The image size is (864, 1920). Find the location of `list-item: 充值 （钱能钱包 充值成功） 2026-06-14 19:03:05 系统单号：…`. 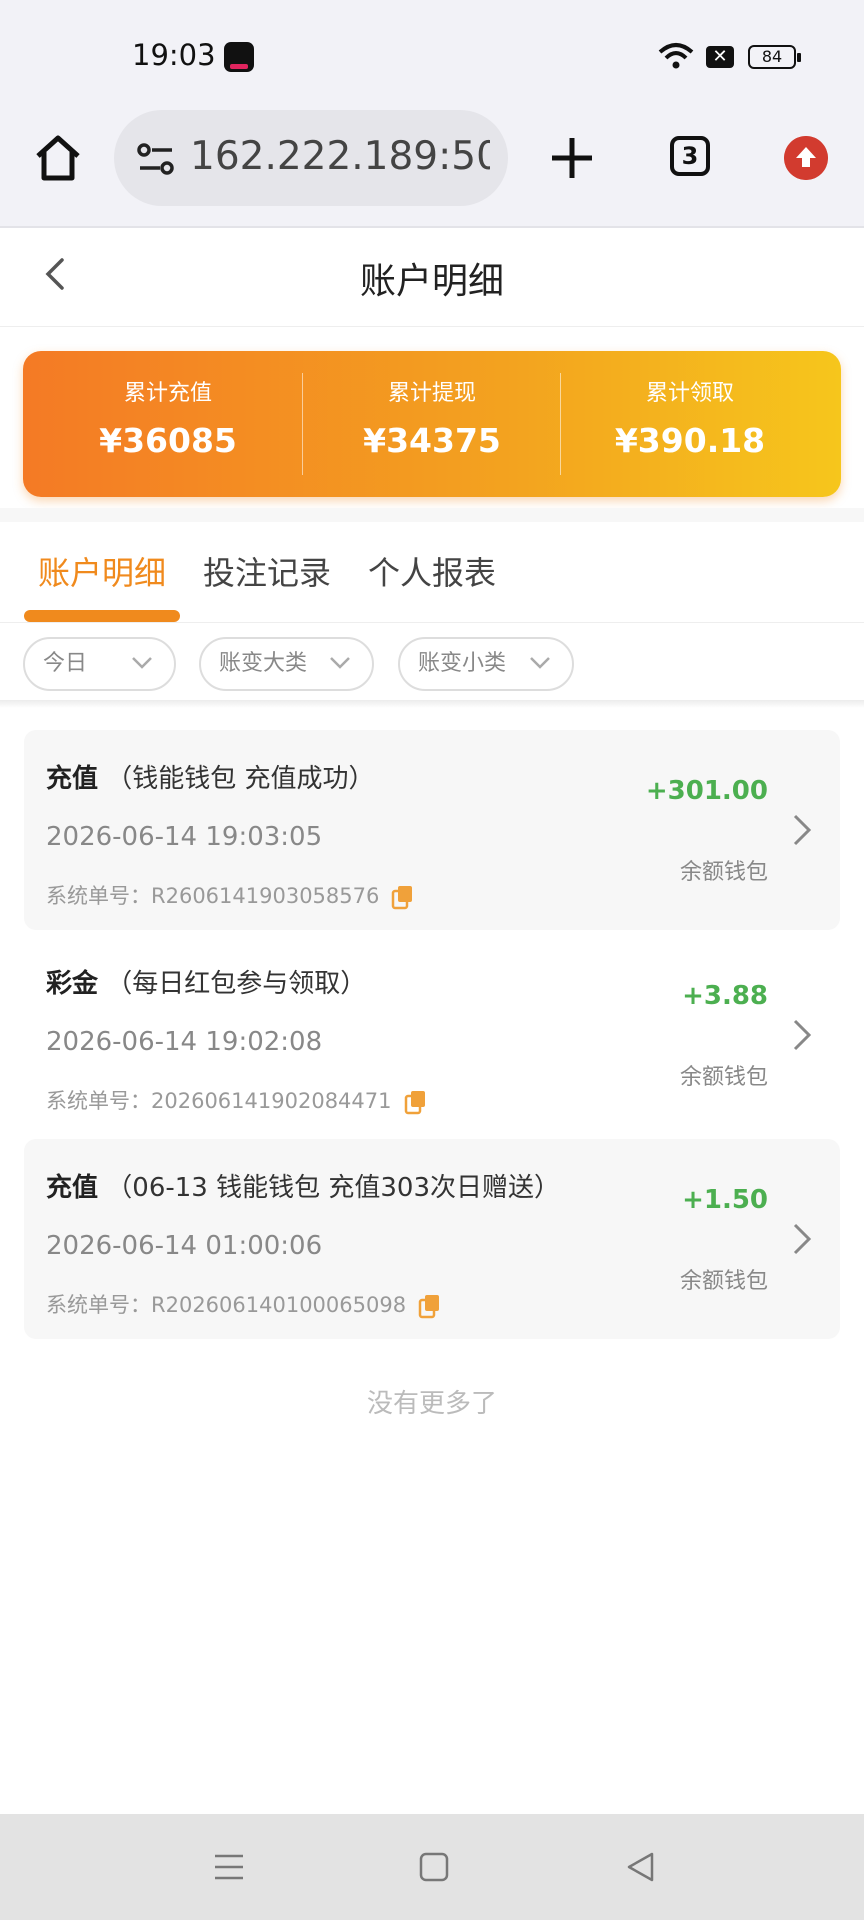

list-item: 充值 （钱能钱包 充值成功） 2026-06-14 19:03:05 系统单号：… is located at coordinates (432, 830).